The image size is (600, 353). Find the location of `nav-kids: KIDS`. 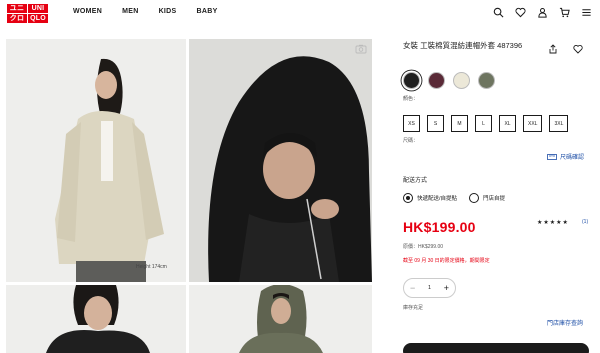

nav-kids: KIDS is located at coordinates (168, 11).